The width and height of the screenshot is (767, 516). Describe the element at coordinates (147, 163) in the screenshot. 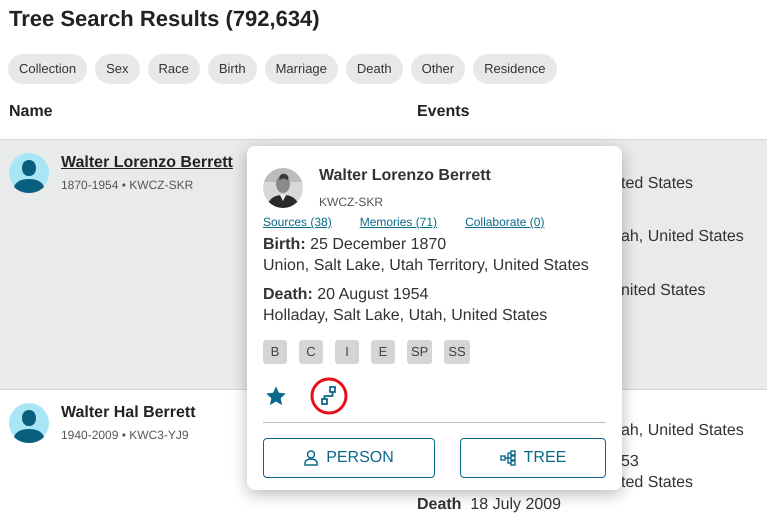

I see `person-name-link: Walter Lorenzo Berrett` at that location.